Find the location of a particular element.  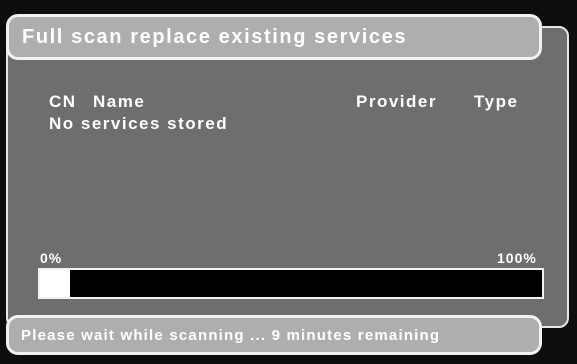

progress-min-label: 0% is located at coordinates (51, 258).